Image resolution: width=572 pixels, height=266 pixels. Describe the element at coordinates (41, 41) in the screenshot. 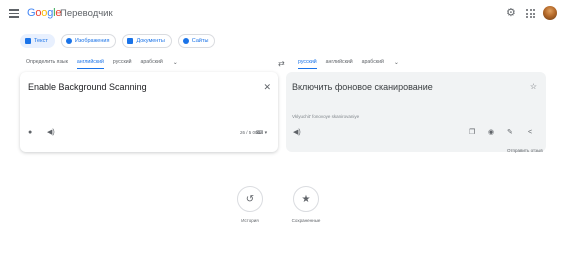

I see `tab-label: Текст` at that location.